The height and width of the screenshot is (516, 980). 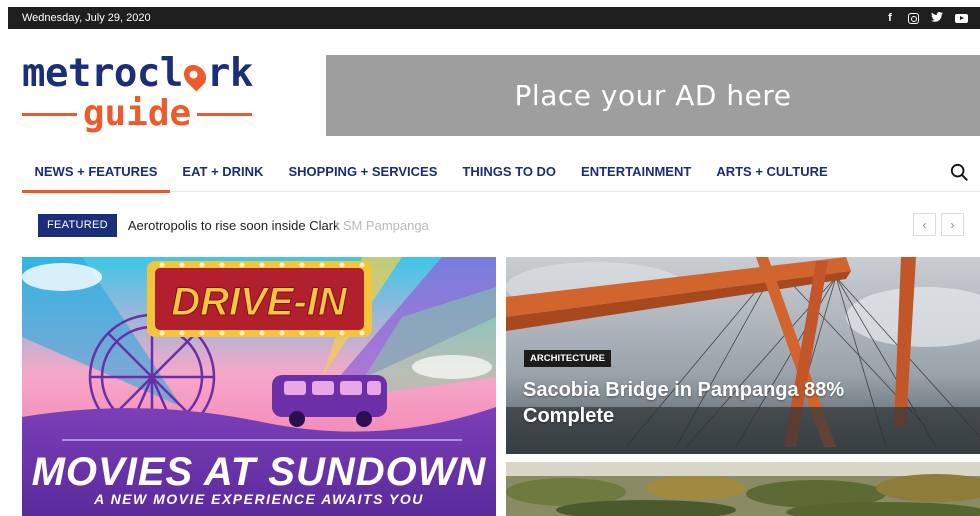 I want to click on hero-headline: MOVIES AT SUNDOWN, so click(x=259, y=472).